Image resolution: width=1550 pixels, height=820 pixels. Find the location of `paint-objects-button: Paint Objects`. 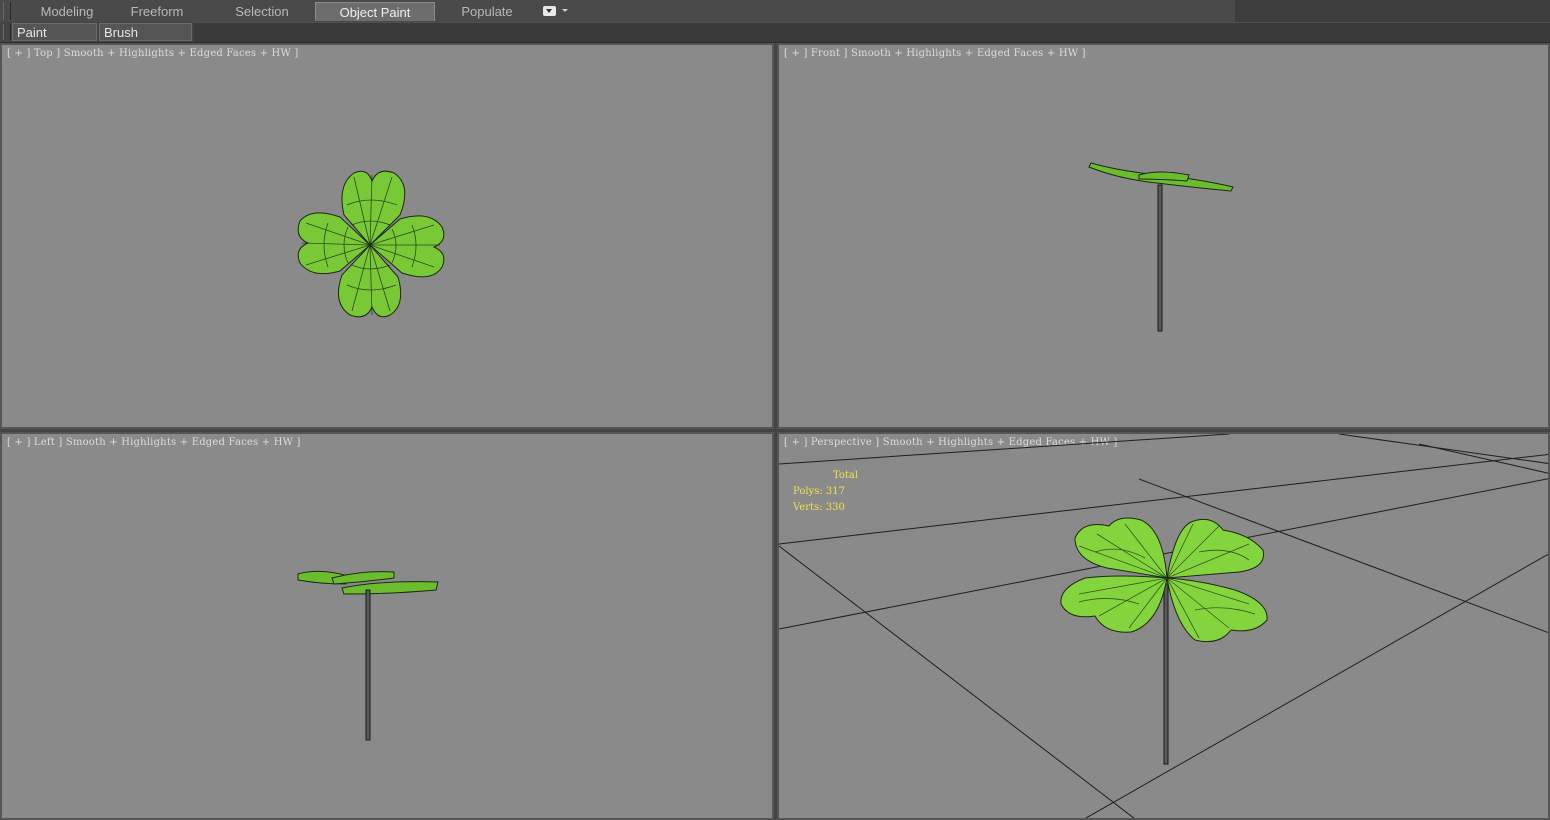

paint-objects-button: Paint Objects is located at coordinates (54, 40).